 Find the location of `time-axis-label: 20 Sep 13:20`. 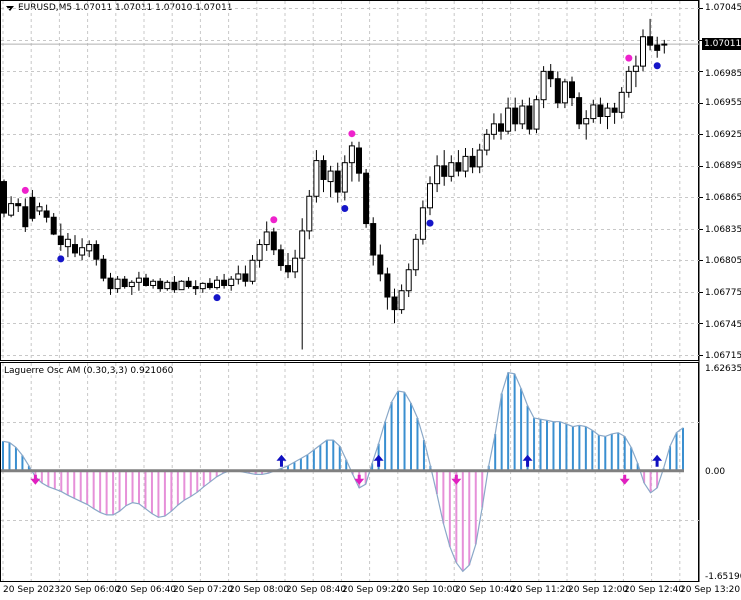

time-axis-label: 20 Sep 13:20 is located at coordinates (710, 590).